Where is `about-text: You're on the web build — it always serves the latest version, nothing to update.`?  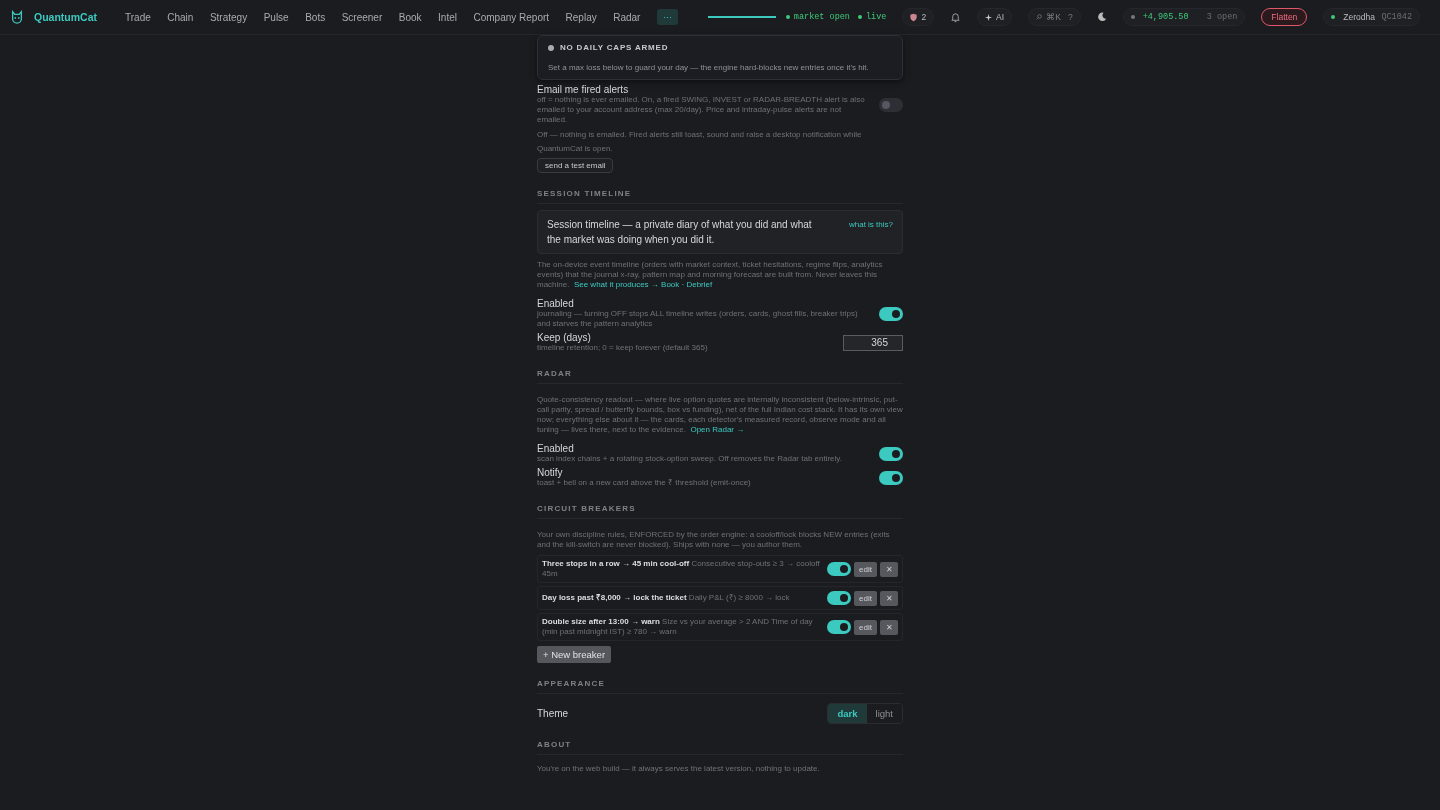
about-text: You're on the web build — it always serves the latest version, nothing to update. is located at coordinates (678, 769).